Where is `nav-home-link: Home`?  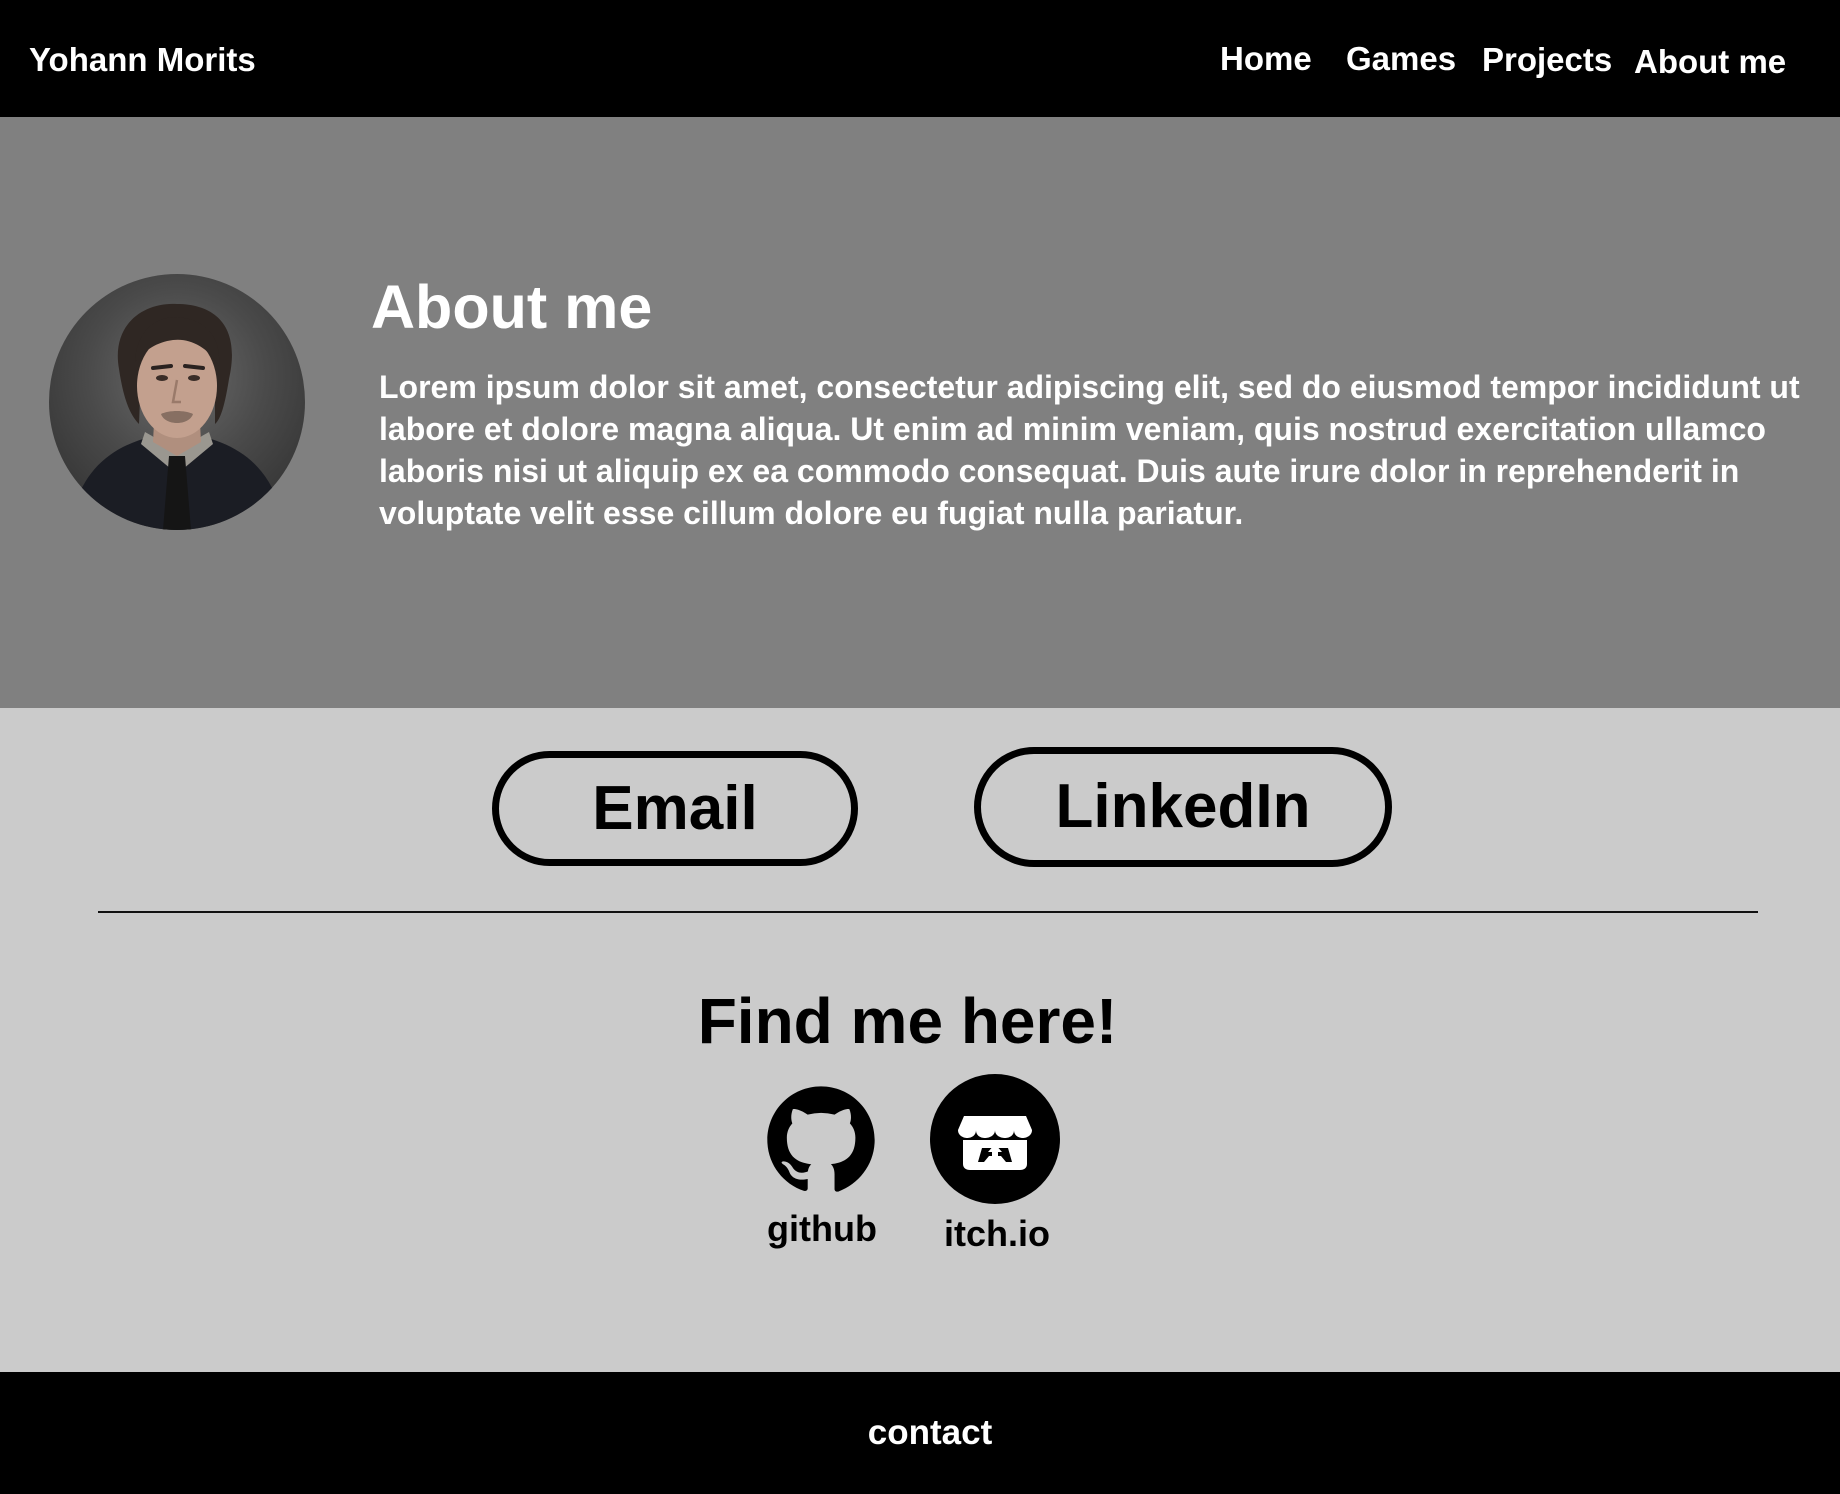 nav-home-link: Home is located at coordinates (1266, 59).